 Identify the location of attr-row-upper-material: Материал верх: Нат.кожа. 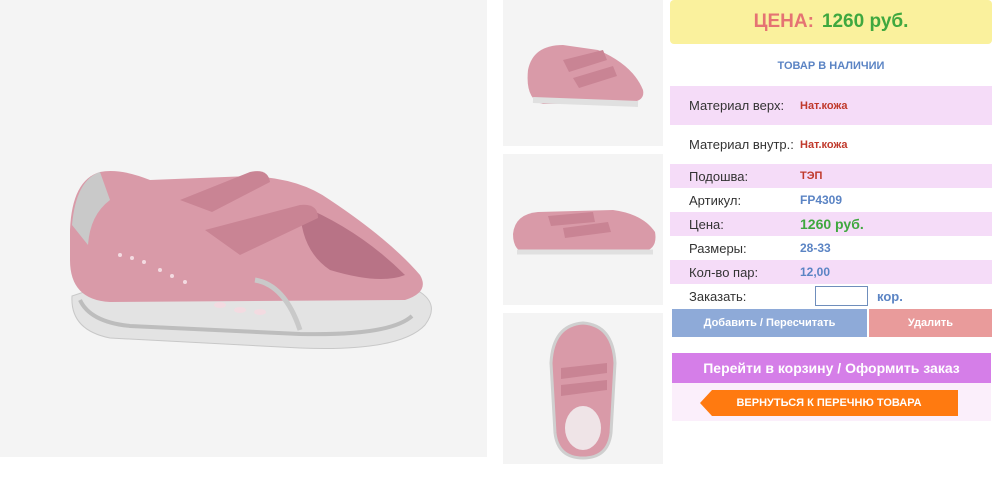
(831, 105).